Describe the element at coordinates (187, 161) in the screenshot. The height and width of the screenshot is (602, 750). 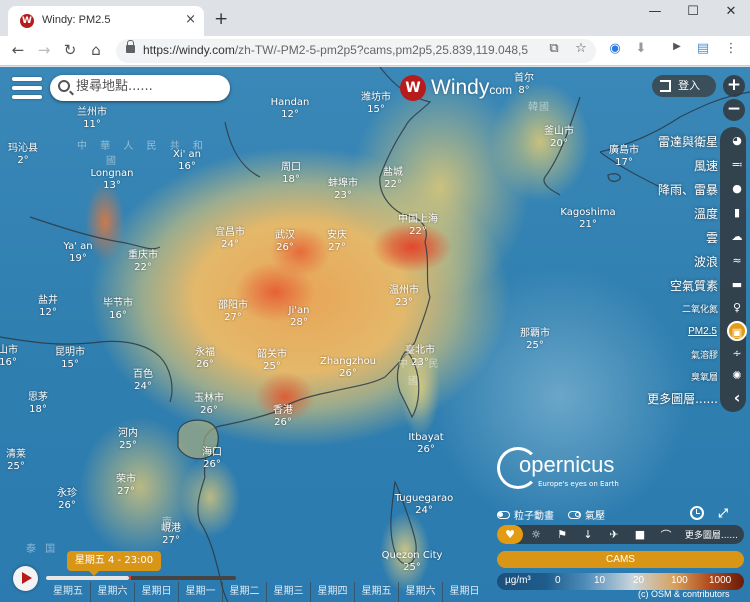
I see `place-label: Xi' an 16°` at that location.